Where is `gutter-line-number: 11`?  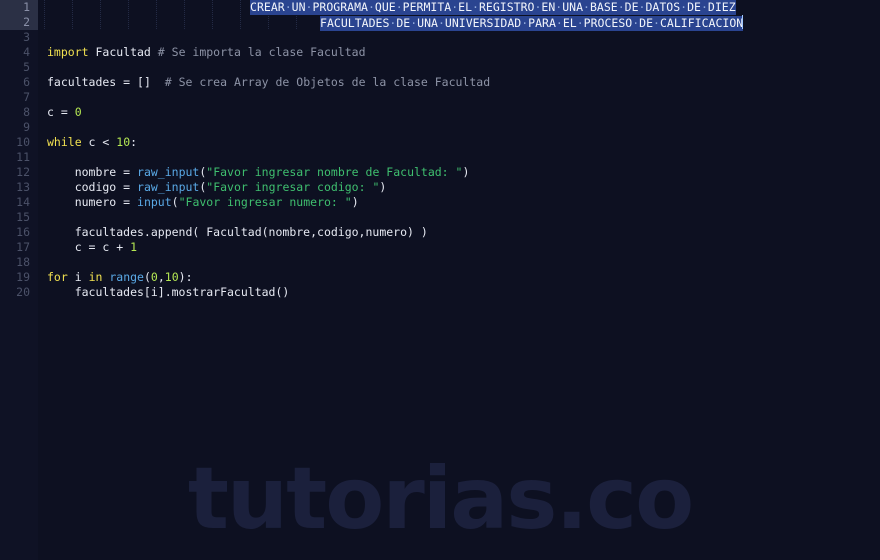 gutter-line-number: 11 is located at coordinates (19, 157).